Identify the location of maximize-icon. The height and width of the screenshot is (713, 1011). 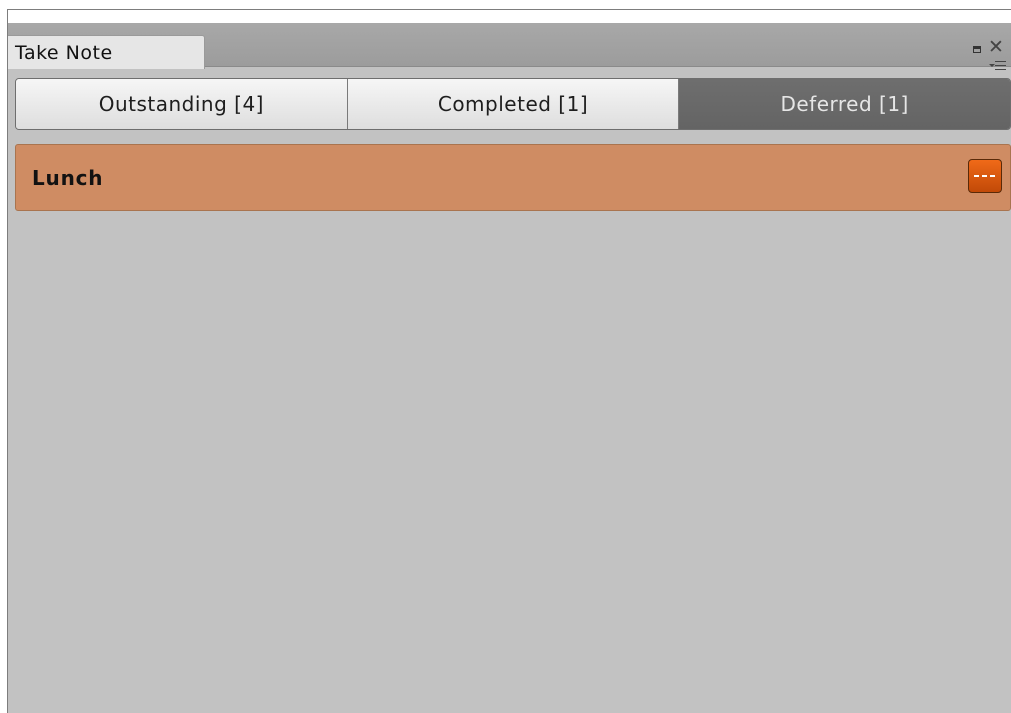
(977, 49).